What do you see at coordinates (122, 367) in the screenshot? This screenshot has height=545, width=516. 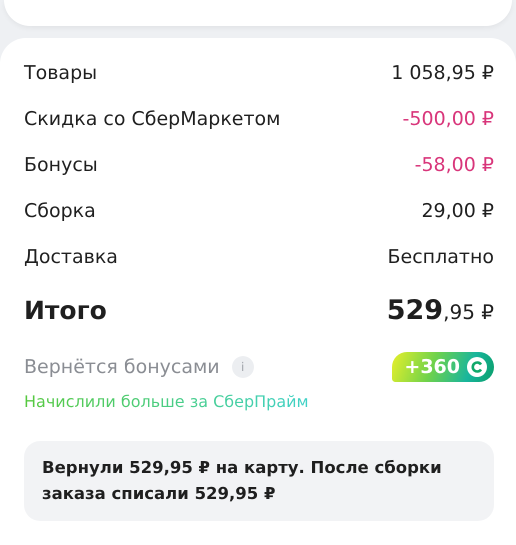 I see `bonus-label: Вернётся бонусами` at bounding box center [122, 367].